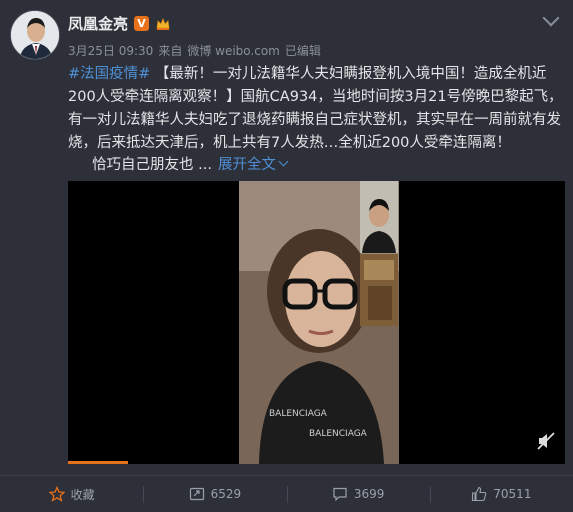 The height and width of the screenshot is (512, 573). What do you see at coordinates (98, 462) in the screenshot?
I see `video-progress-bar` at bounding box center [98, 462].